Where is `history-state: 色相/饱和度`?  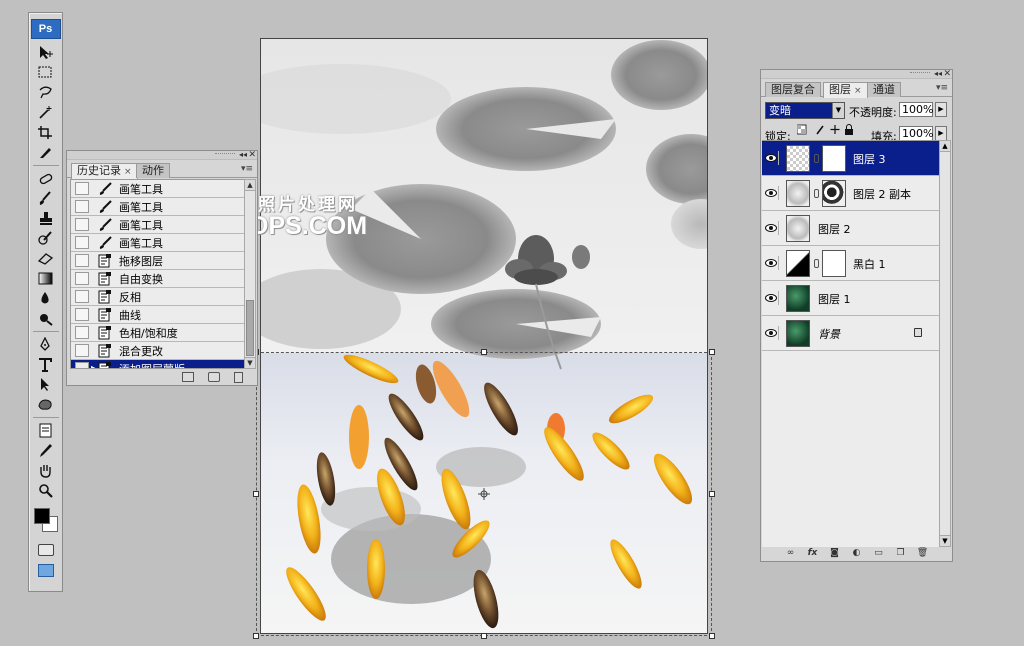
history-state: 色相/饱和度 is located at coordinates (158, 333).